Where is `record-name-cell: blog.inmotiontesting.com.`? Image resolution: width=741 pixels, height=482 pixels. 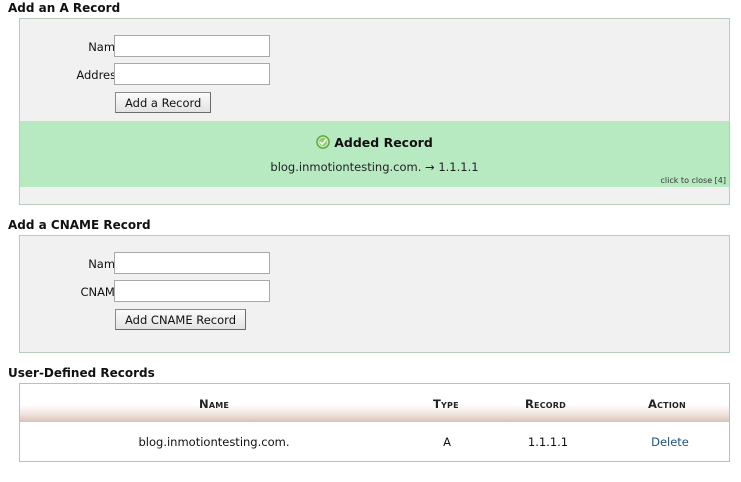 record-name-cell: blog.inmotiontesting.com. is located at coordinates (214, 442).